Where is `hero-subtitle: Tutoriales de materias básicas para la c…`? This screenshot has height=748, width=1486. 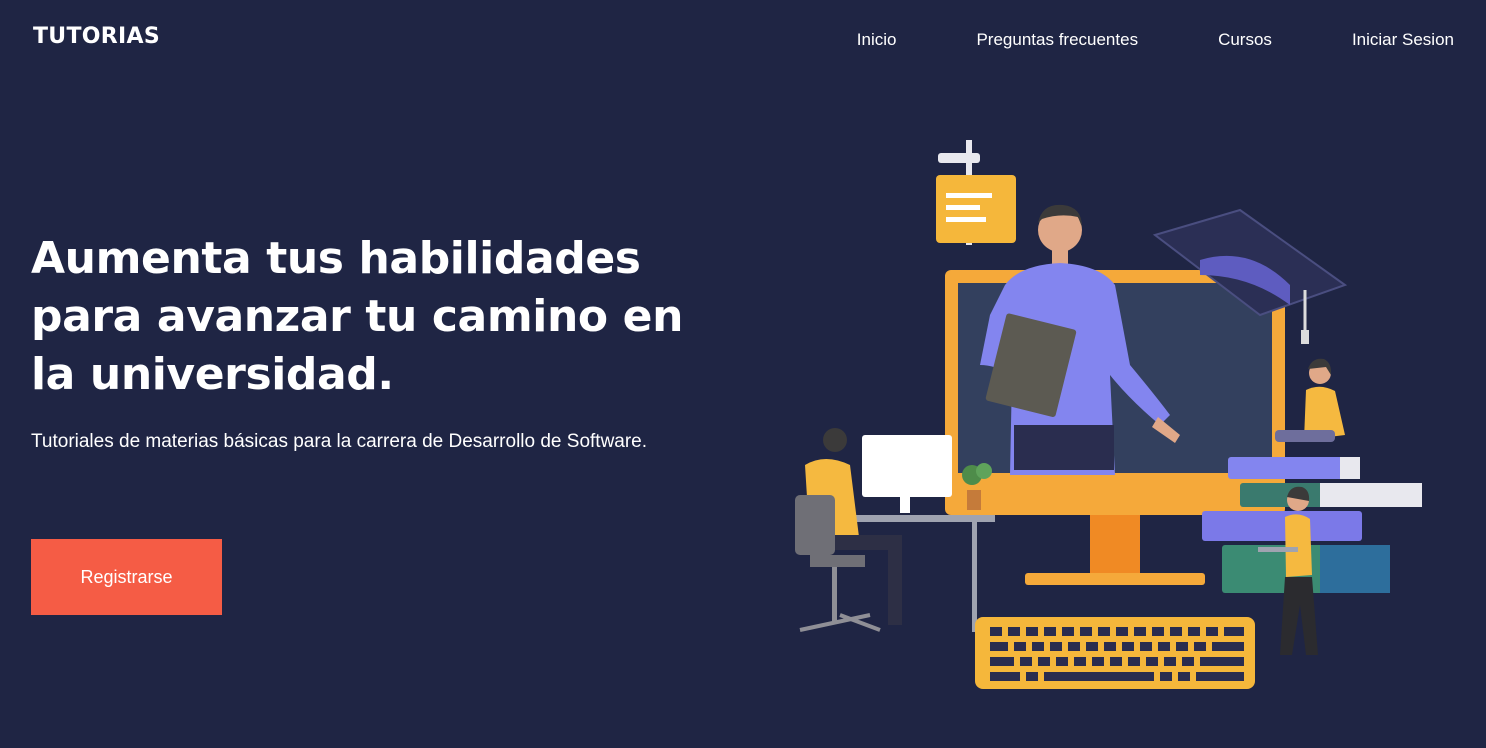
hero-subtitle: Tutoriales de materias básicas para la c… is located at coordinates (339, 441).